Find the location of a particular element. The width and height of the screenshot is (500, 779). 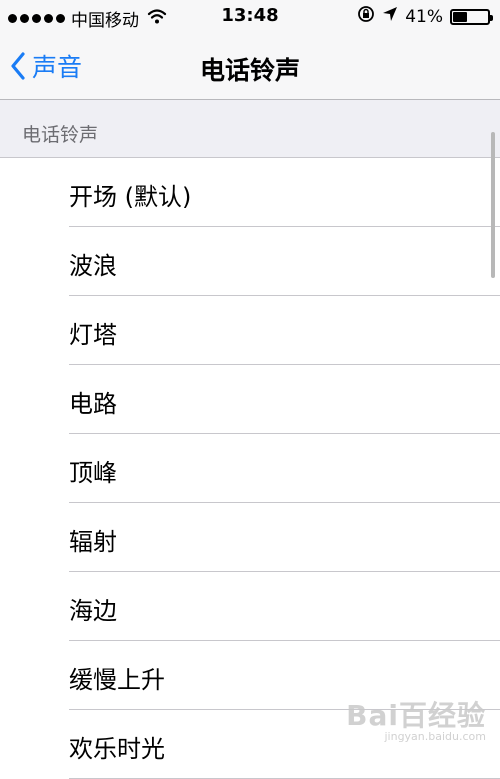

navigation-bar: 声音 电话铃声 is located at coordinates (250, 67).